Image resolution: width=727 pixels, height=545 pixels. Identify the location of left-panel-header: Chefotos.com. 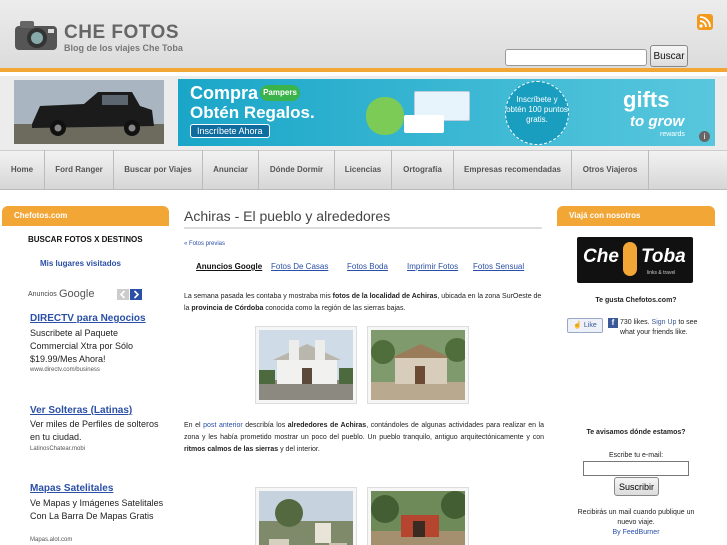
(85, 216).